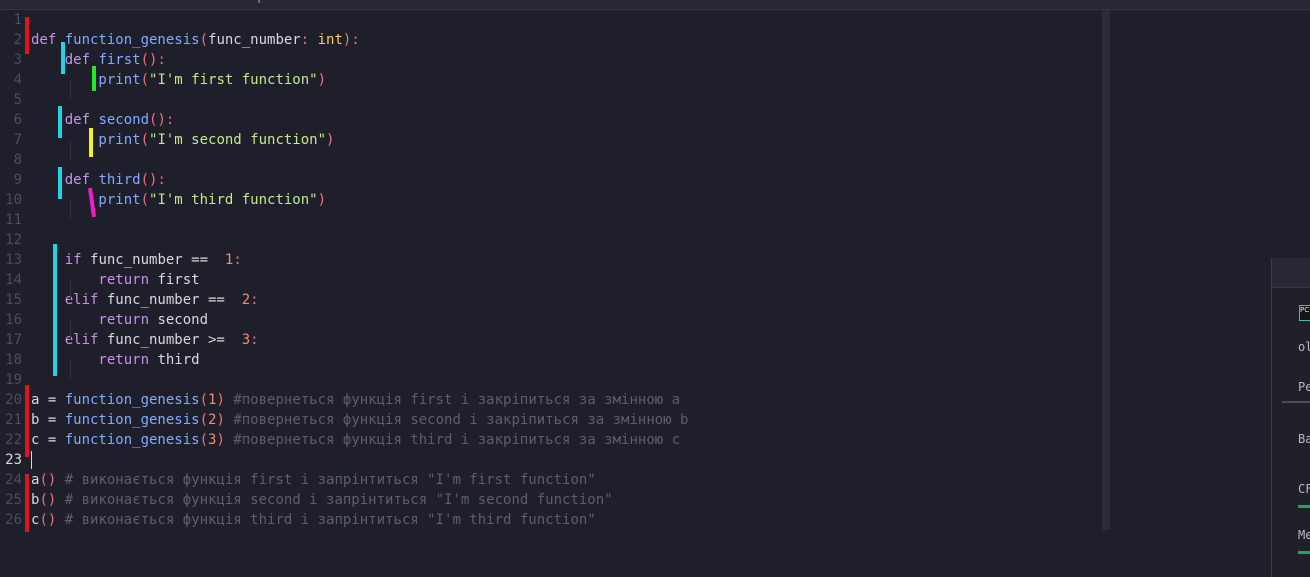 This screenshot has height=577, width=1310. What do you see at coordinates (550, 160) in the screenshot?
I see `code-line: 8` at bounding box center [550, 160].